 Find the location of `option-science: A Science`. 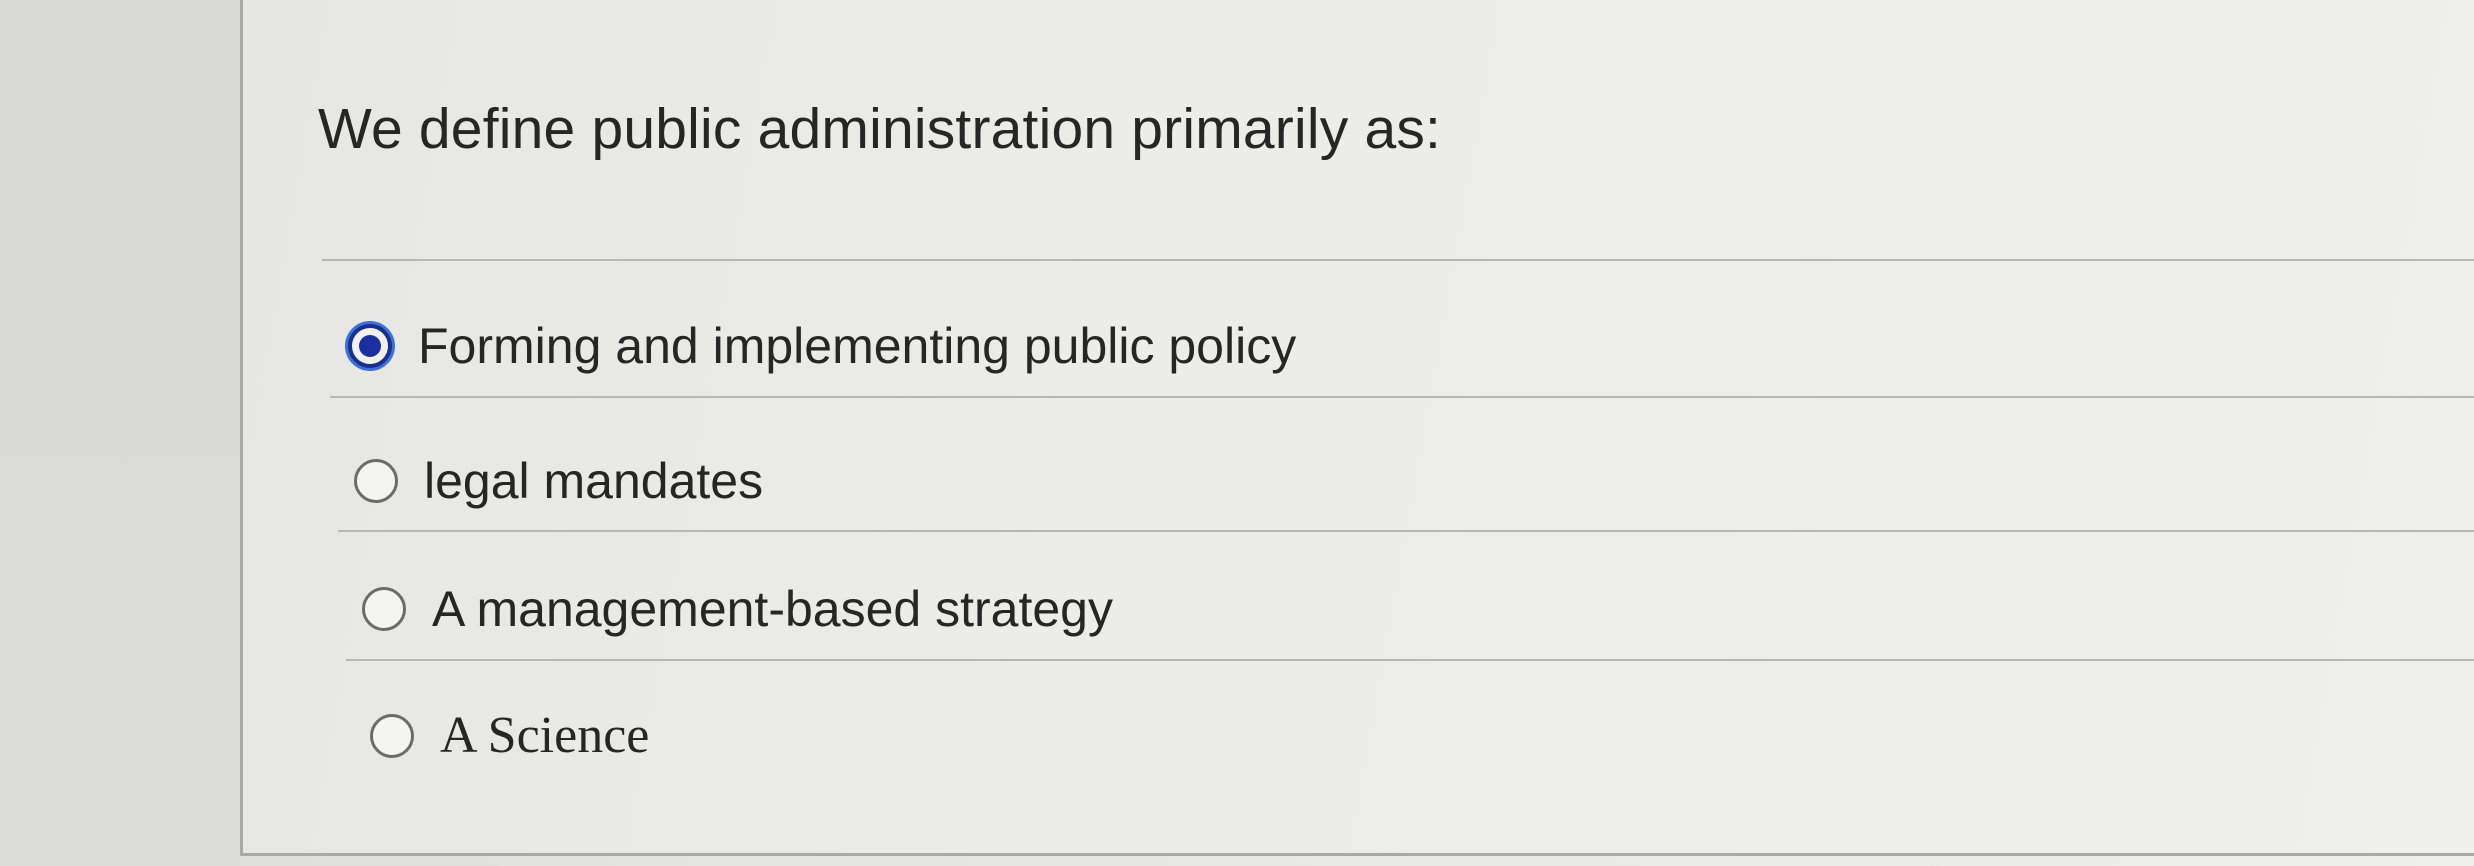

option-science: A Science is located at coordinates (509, 735).